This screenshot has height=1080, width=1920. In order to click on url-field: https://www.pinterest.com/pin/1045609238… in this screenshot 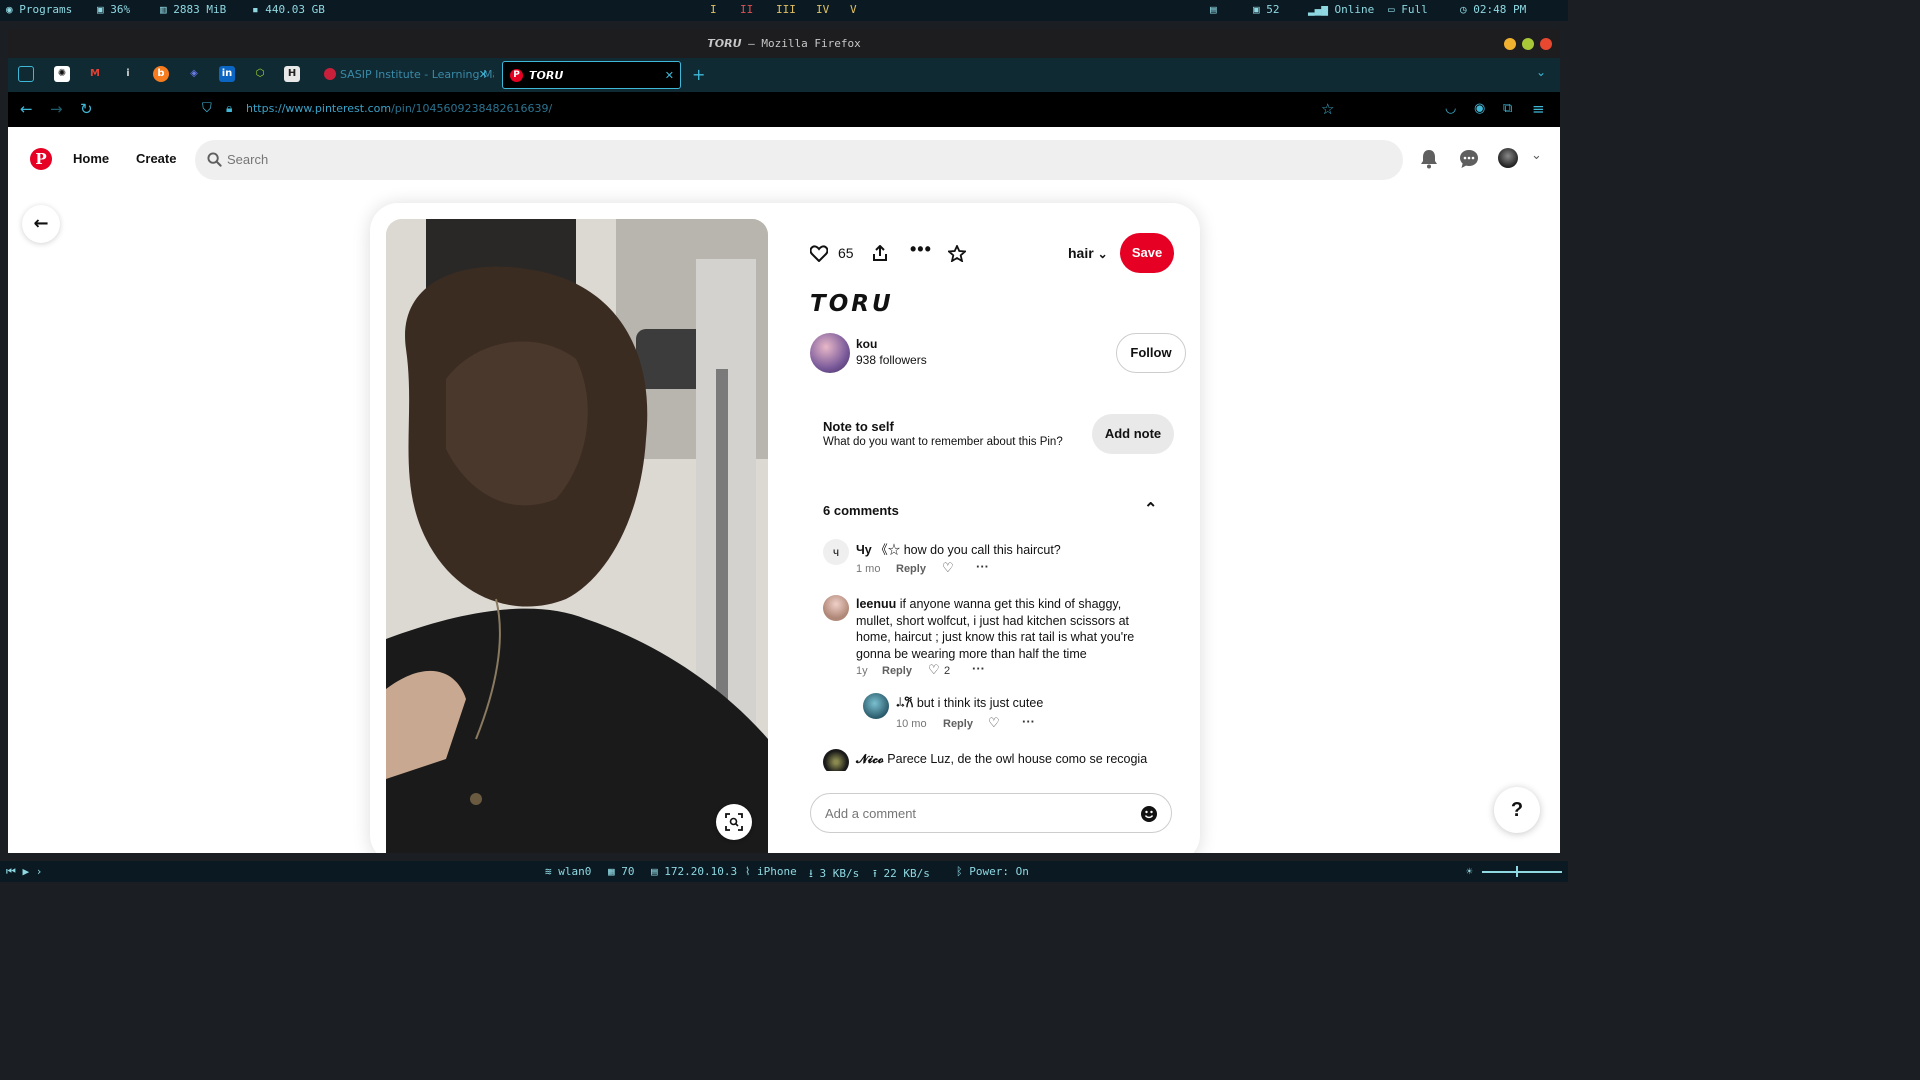, I will do `click(399, 108)`.